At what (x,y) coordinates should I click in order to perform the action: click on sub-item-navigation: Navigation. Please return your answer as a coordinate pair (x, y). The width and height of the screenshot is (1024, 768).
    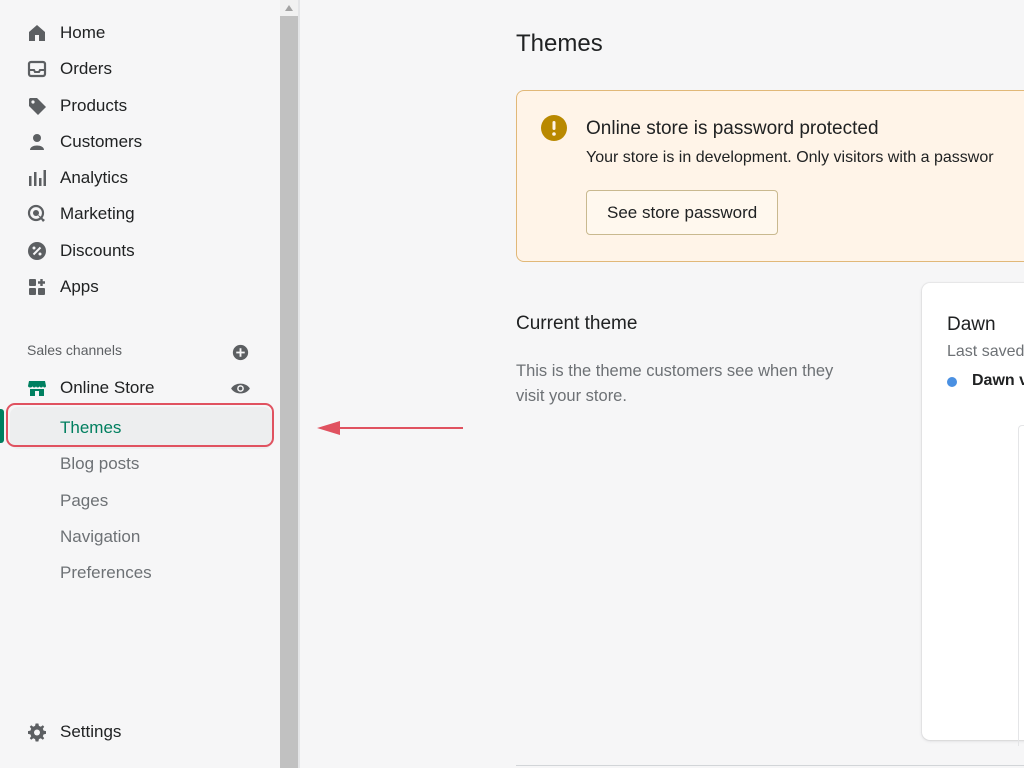
    Looking at the image, I should click on (140, 537).